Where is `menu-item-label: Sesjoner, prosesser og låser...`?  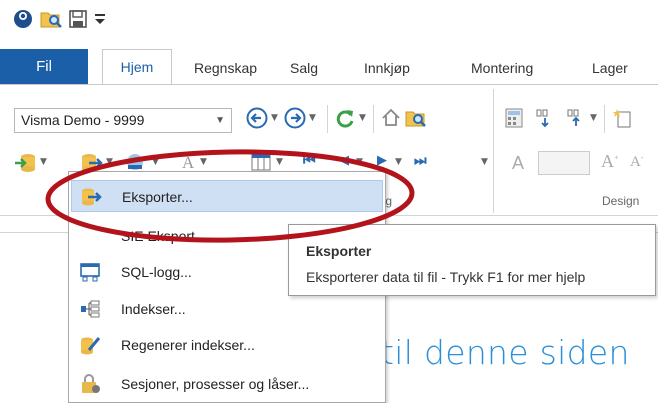 menu-item-label: Sesjoner, prosesser og låser... is located at coordinates (215, 384).